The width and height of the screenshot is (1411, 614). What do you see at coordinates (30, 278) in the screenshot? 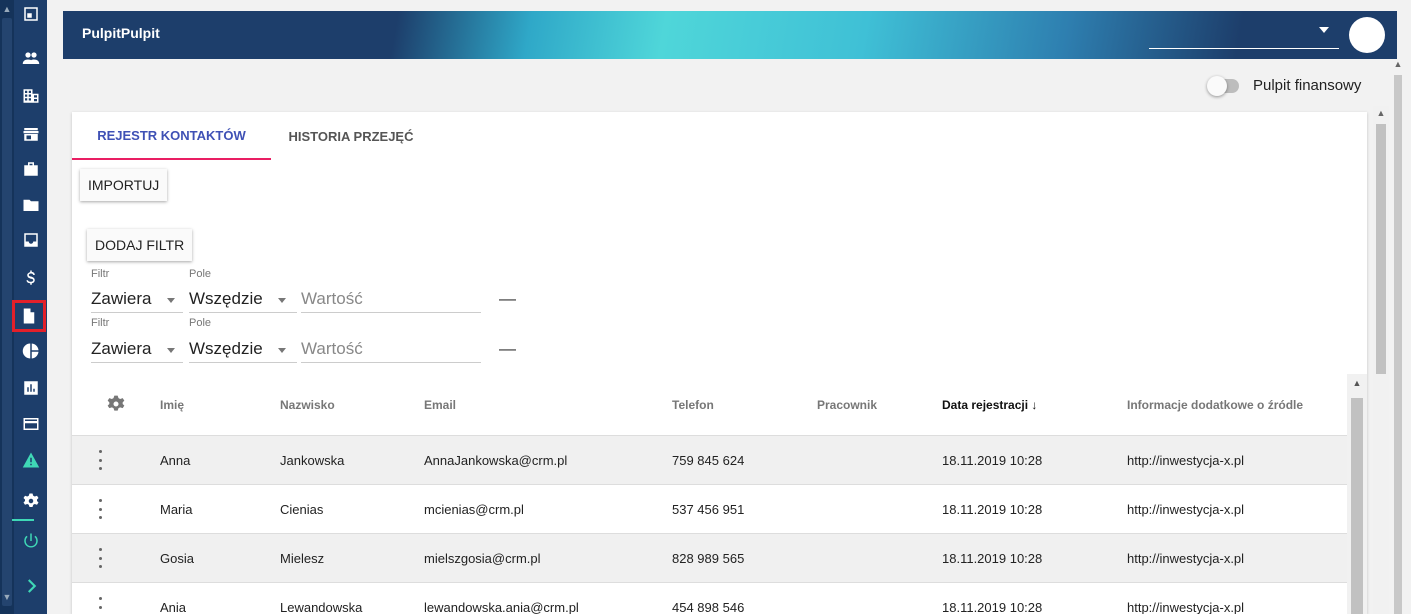
I see `sidebar-item-finance` at bounding box center [30, 278].